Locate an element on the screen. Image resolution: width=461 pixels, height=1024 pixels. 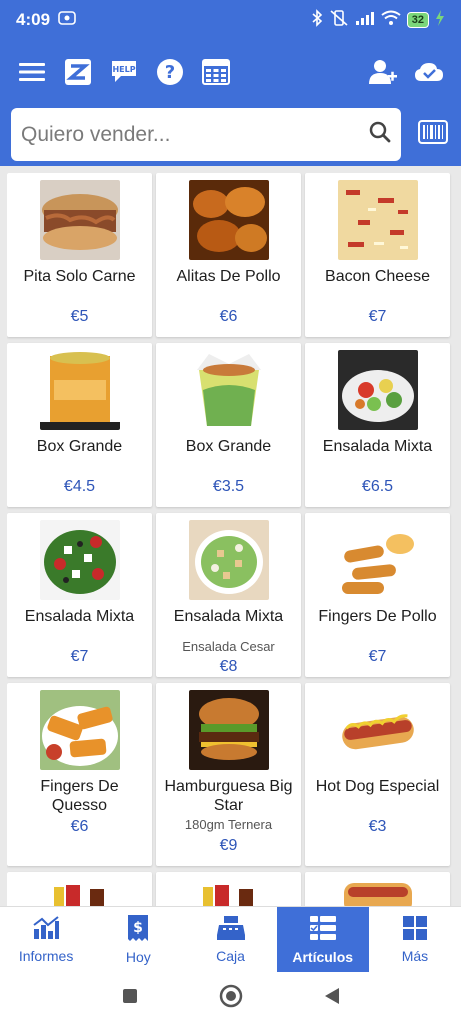
product-name: Alitas De Pollo is located at coordinates (228, 276).